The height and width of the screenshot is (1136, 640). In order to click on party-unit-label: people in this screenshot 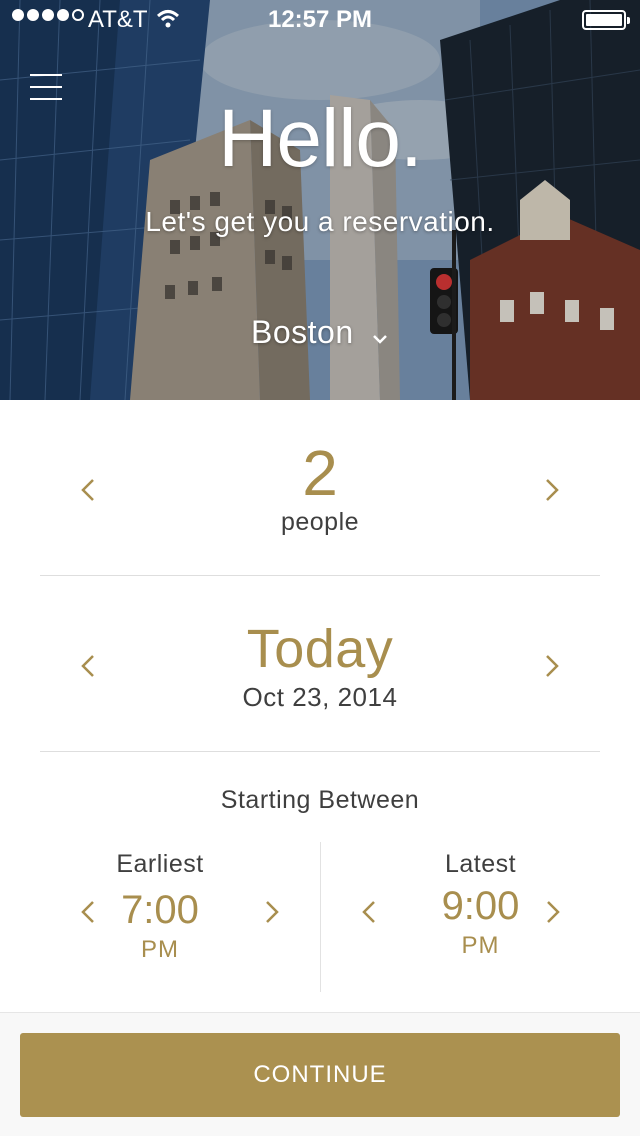, I will do `click(320, 522)`.